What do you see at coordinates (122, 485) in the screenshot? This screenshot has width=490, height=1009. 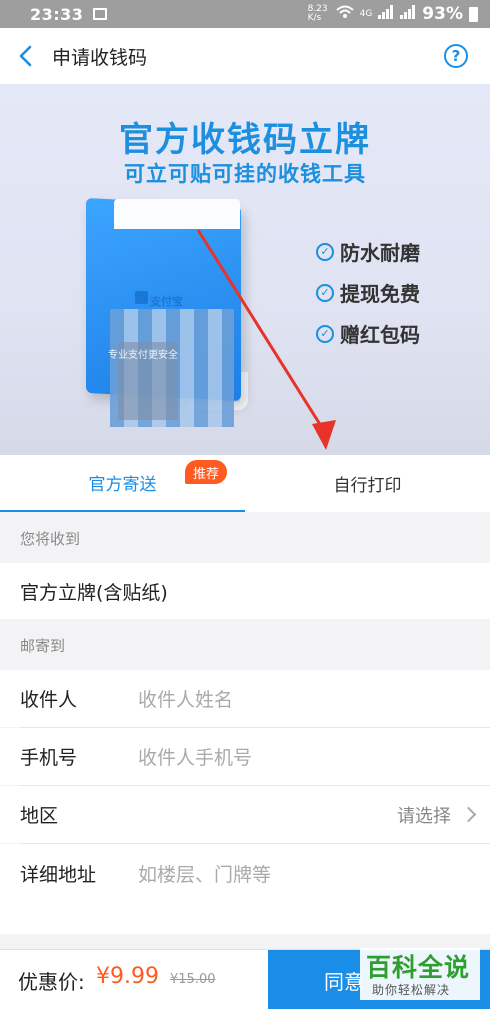 I see `tab-label: 官方寄送` at bounding box center [122, 485].